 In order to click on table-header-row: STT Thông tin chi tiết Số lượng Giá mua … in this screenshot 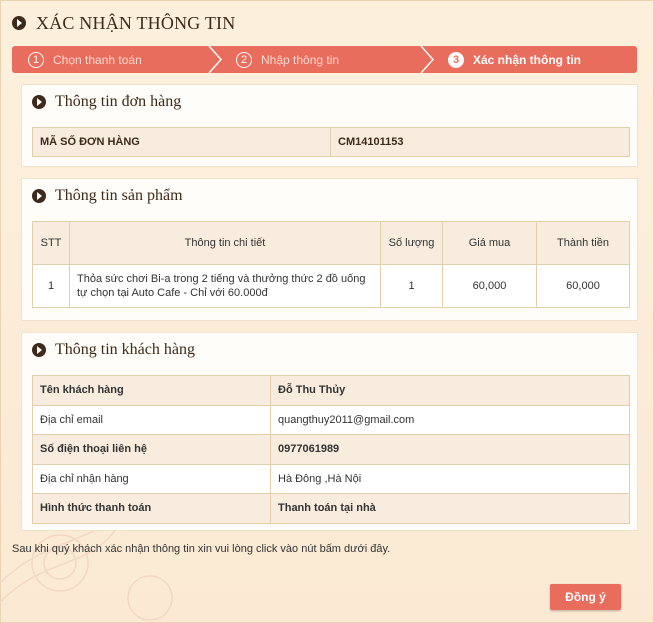, I will do `click(331, 243)`.